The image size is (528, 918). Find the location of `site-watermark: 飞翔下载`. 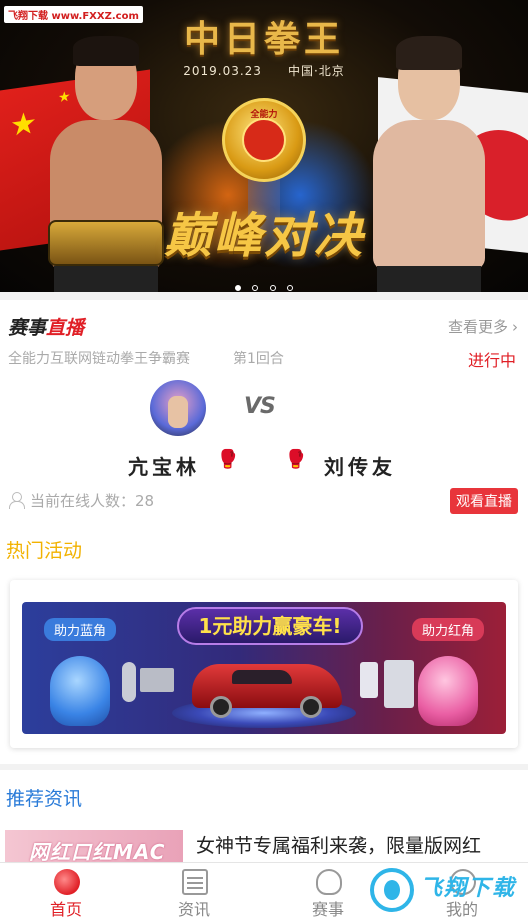

site-watermark: 飞翔下载 is located at coordinates (445, 890).